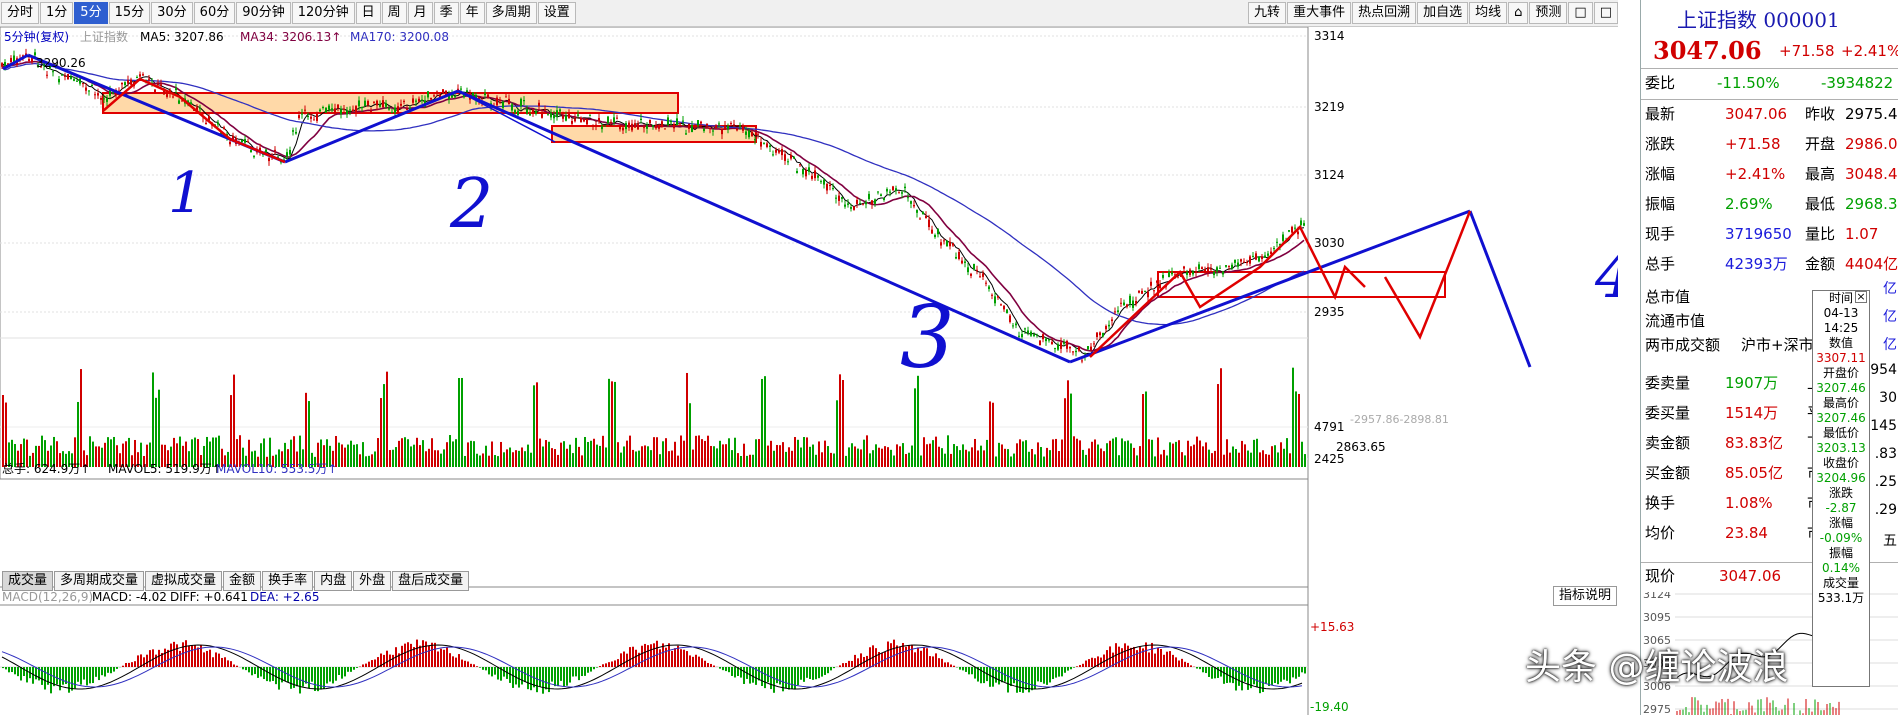  Describe the element at coordinates (263, 13) in the screenshot. I see `period-tab-6: 90分钟` at that location.